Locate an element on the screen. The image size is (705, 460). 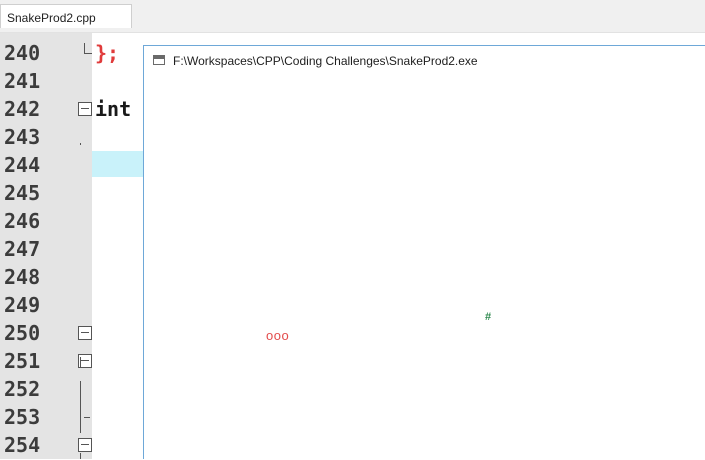
code-editor: }; int is located at coordinates (118, 246).